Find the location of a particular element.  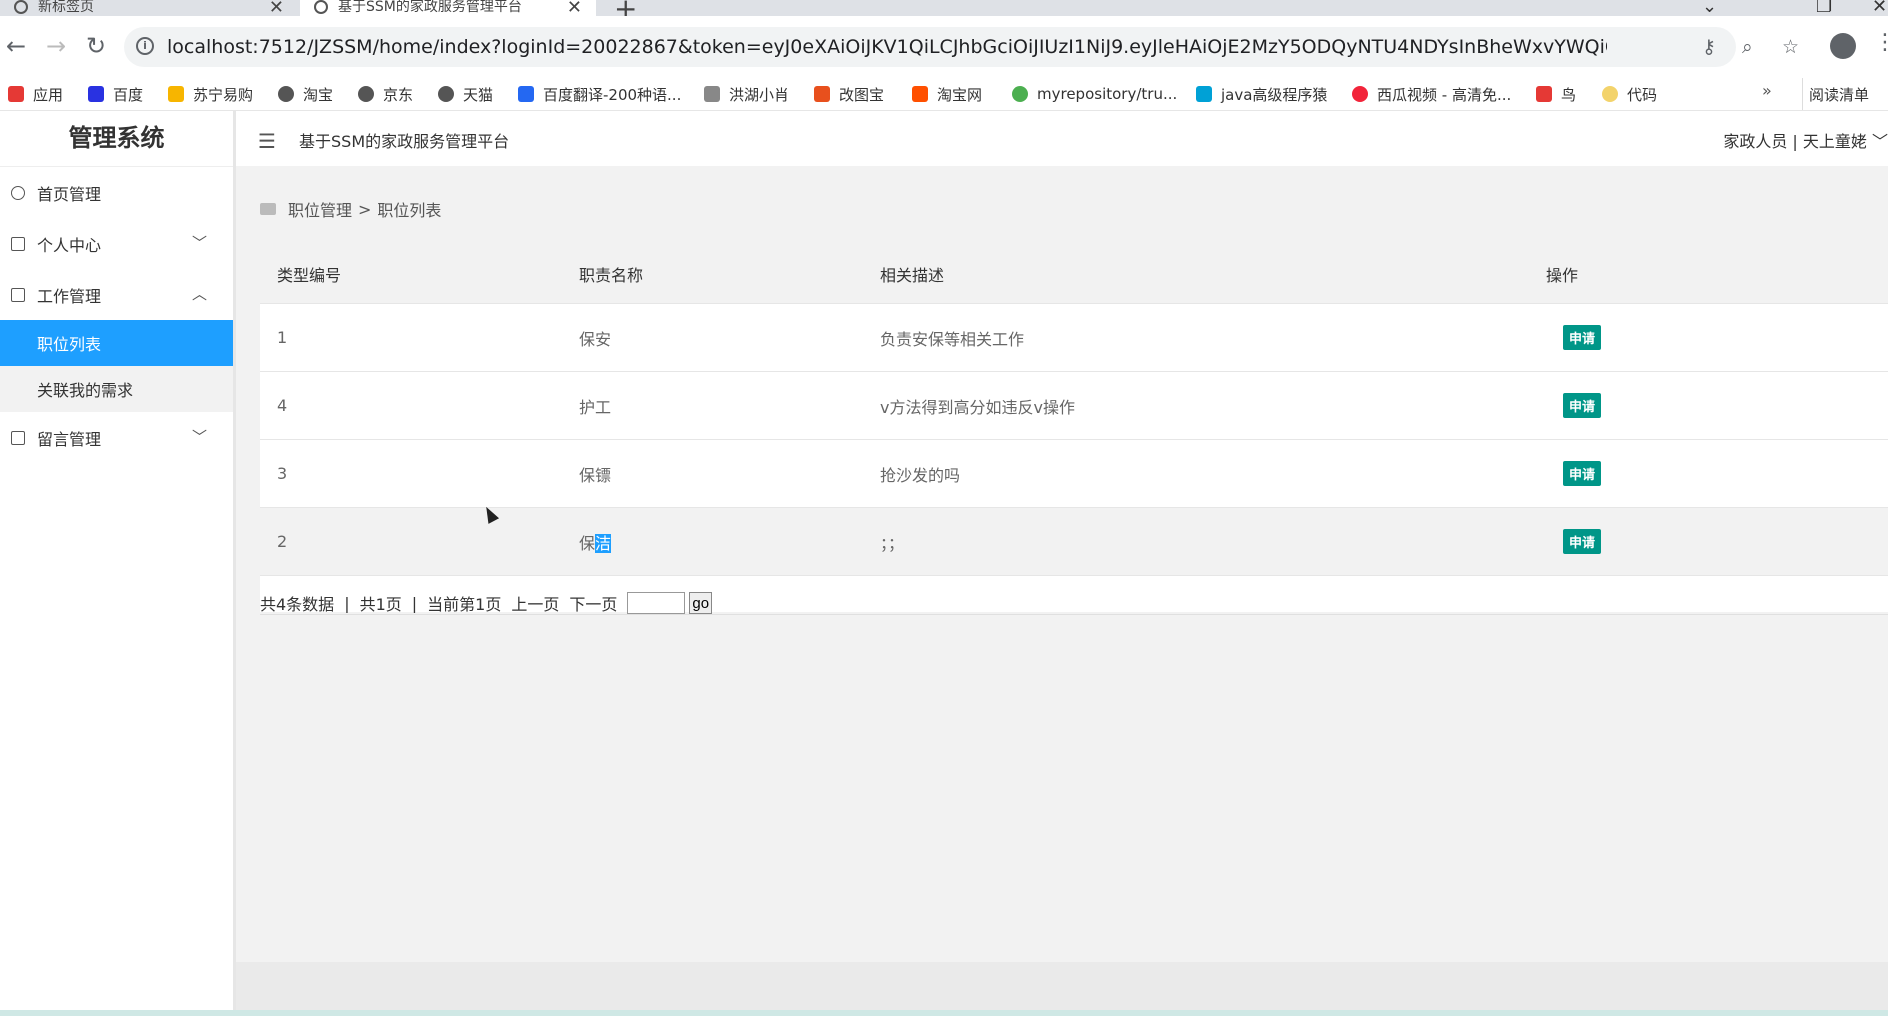

more-menu-icon: ⋮ is located at coordinates (1881, 42).